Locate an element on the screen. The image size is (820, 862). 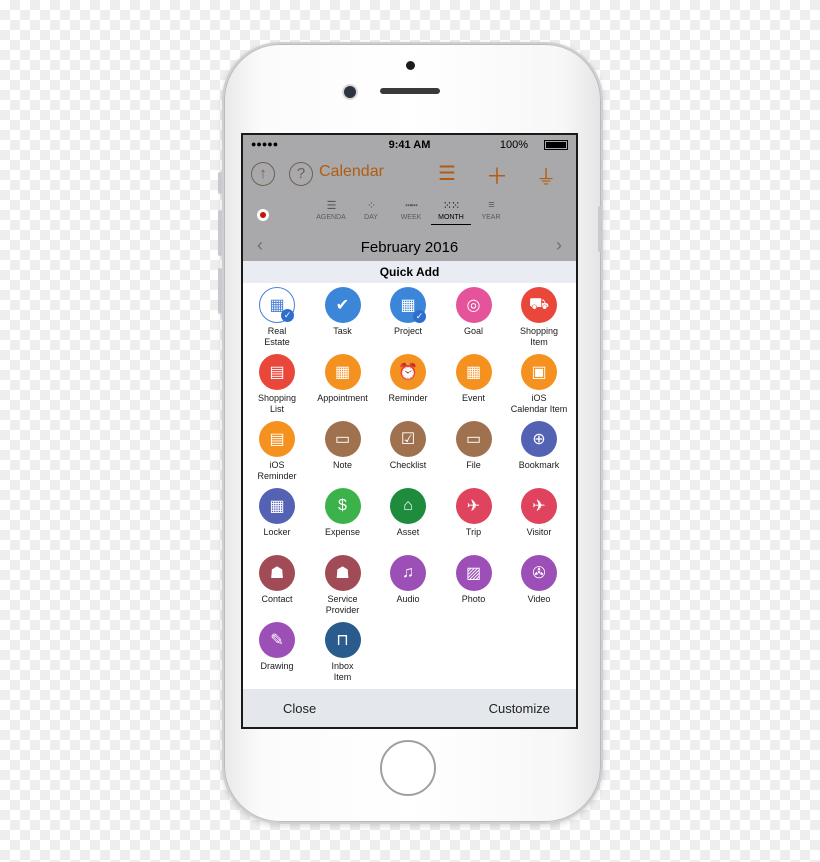
bookmark-icon: ⊕ is located at coordinates (539, 439).